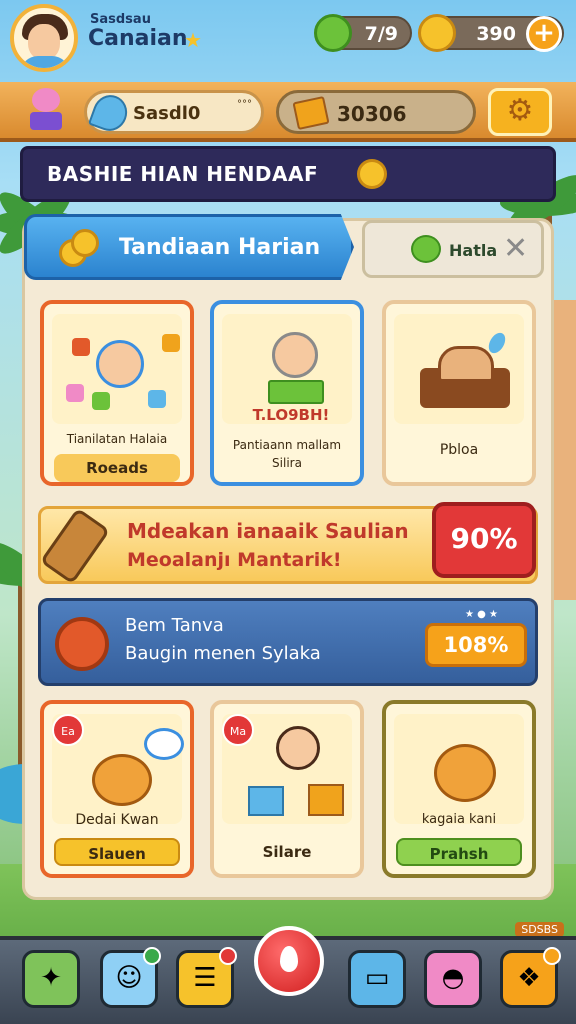 The width and height of the screenshot is (576, 1024). I want to click on avatar-icon: ☺, so click(129, 978).